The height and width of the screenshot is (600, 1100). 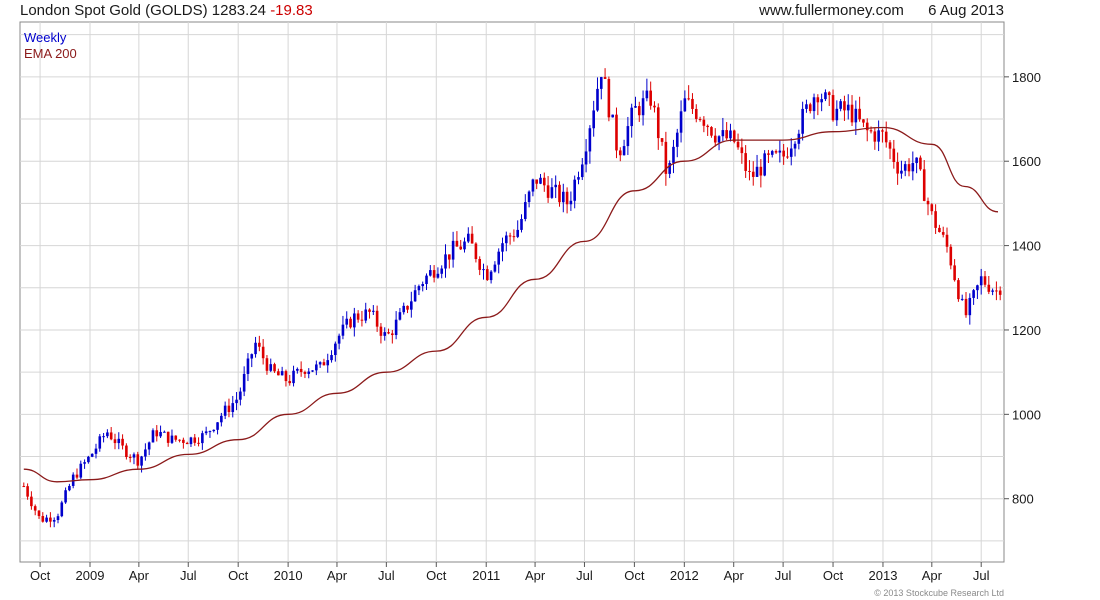 What do you see at coordinates (1026, 77) in the screenshot?
I see `y-tick-label: 1800` at bounding box center [1026, 77].